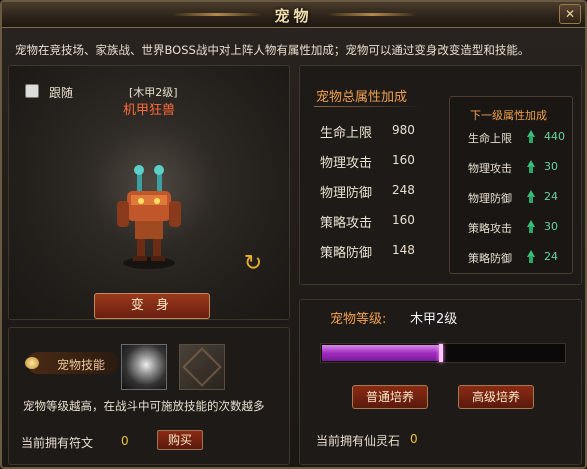  I want to click on pet-rank: [木甲2级], so click(153, 92).